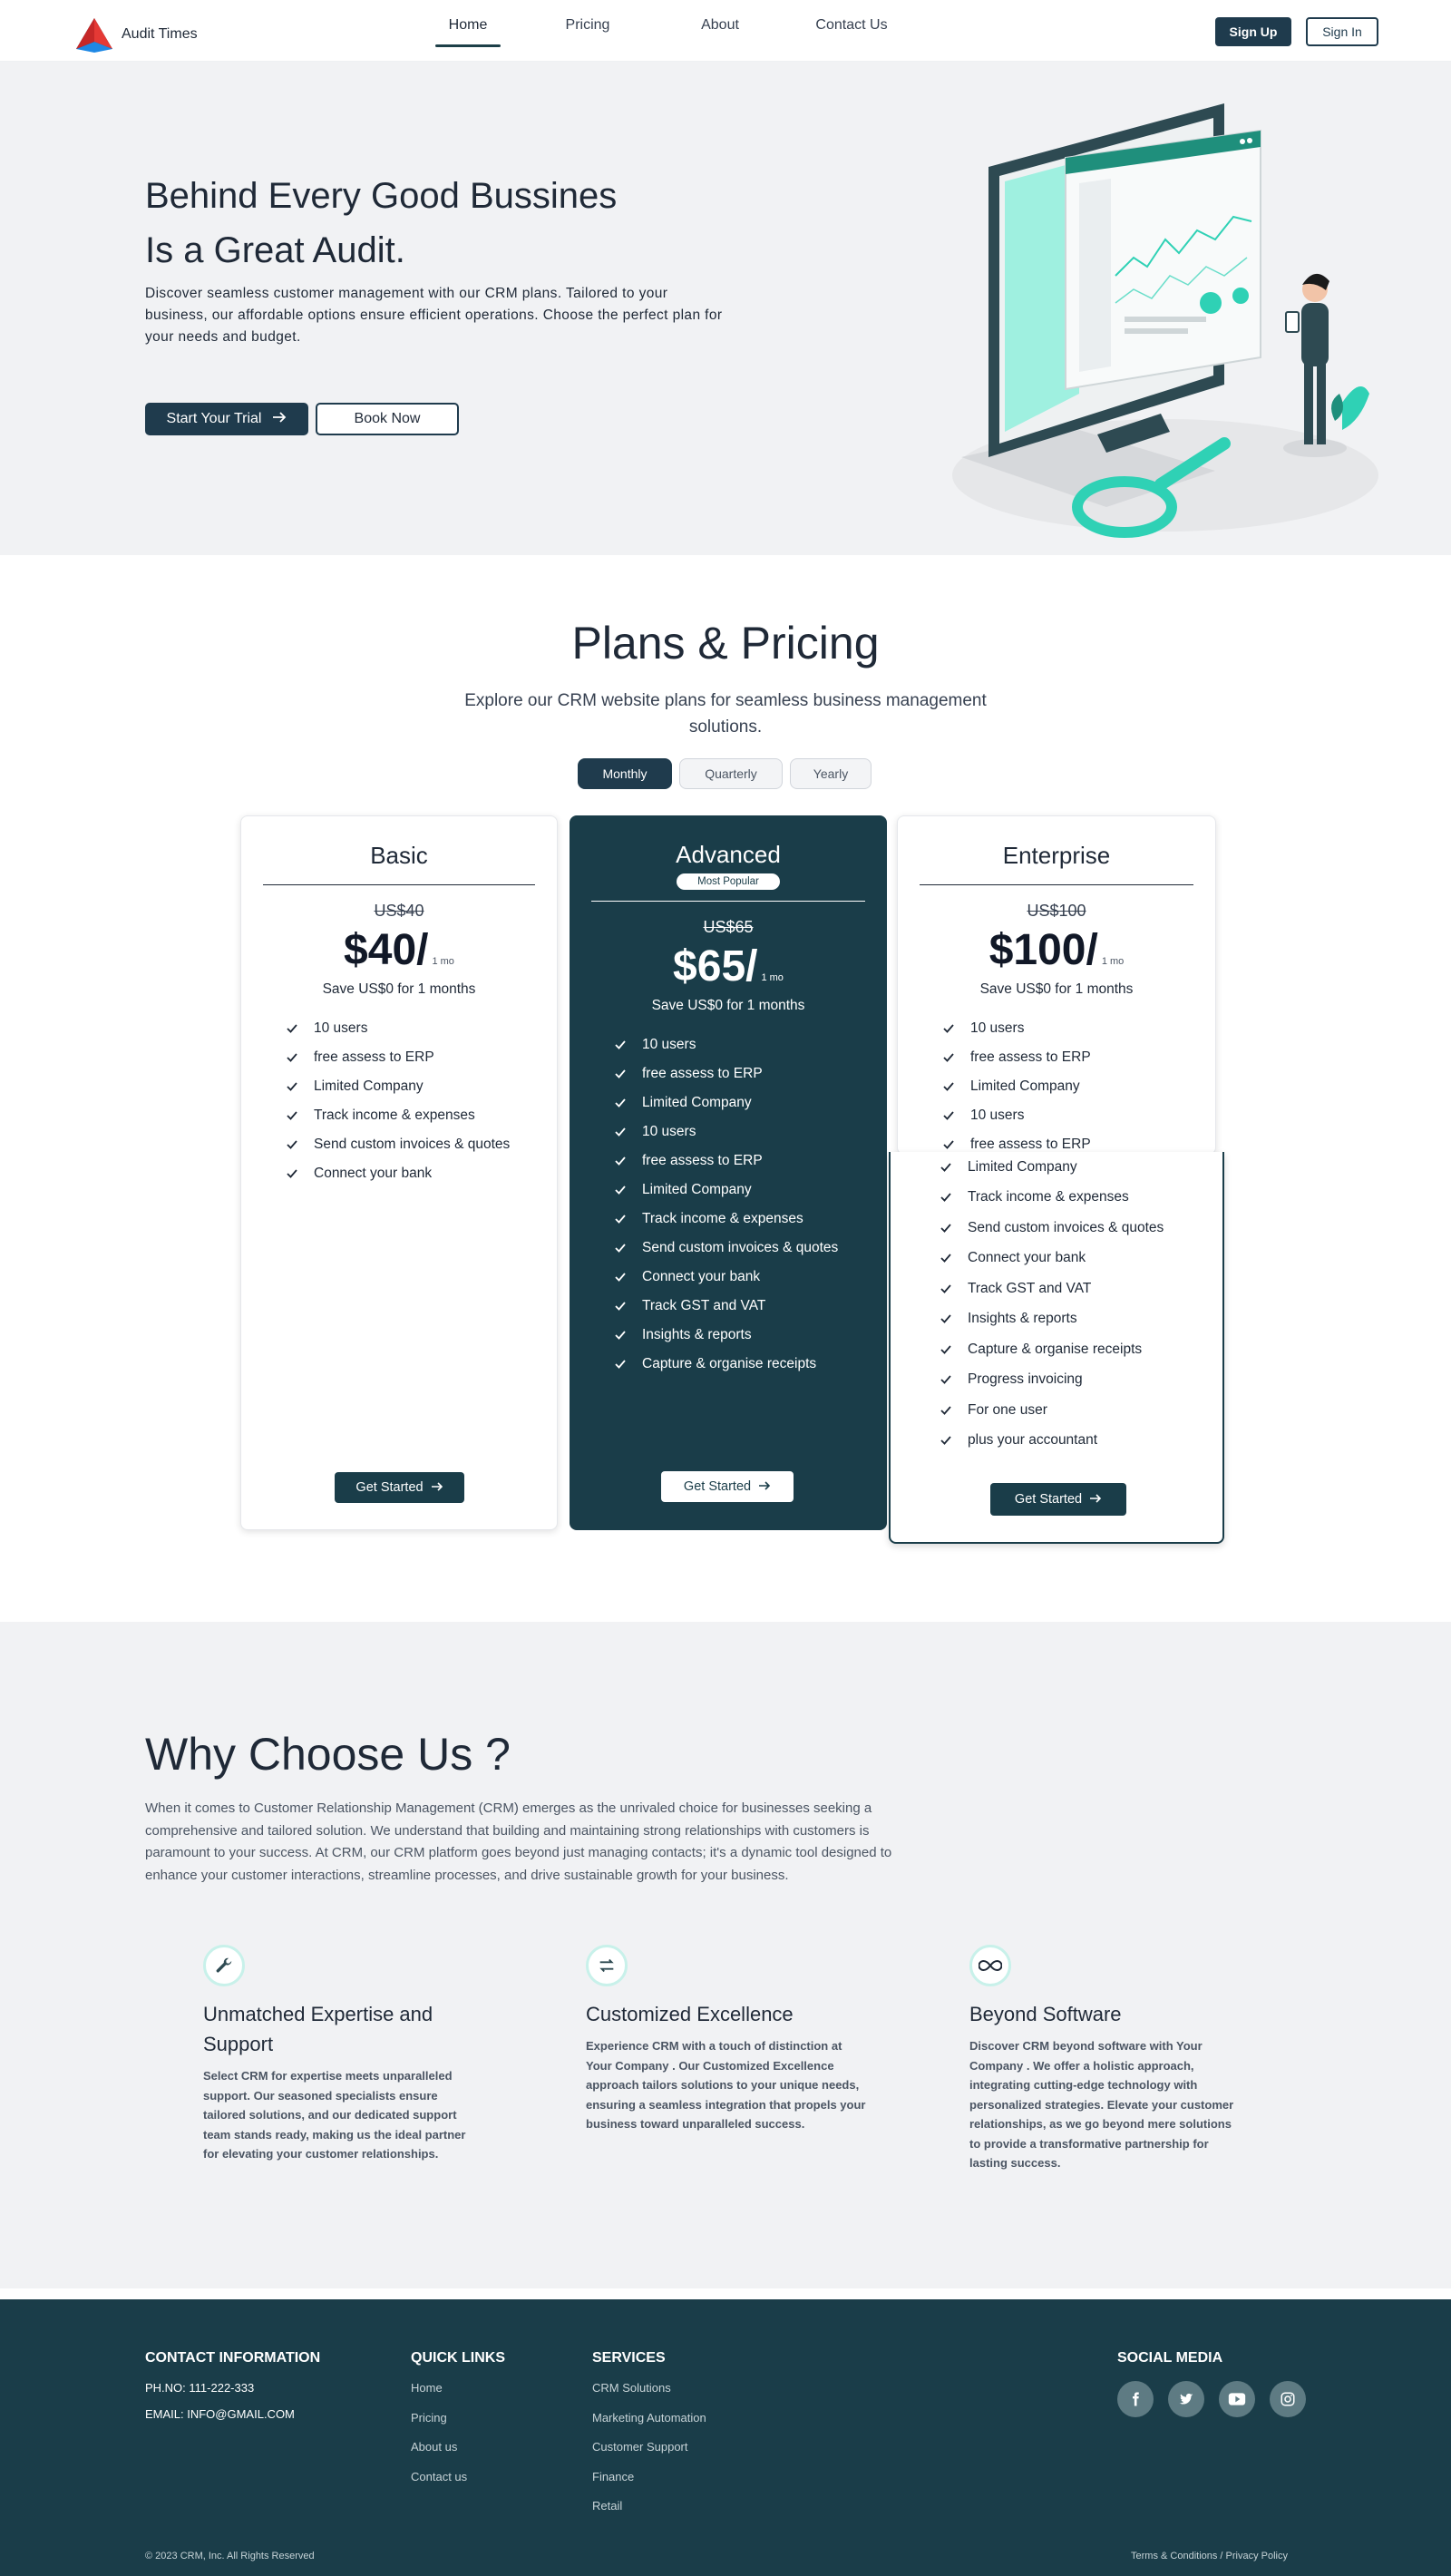 The width and height of the screenshot is (1451, 2576). I want to click on save-note: Save US$0 for 1 months, so click(399, 989).